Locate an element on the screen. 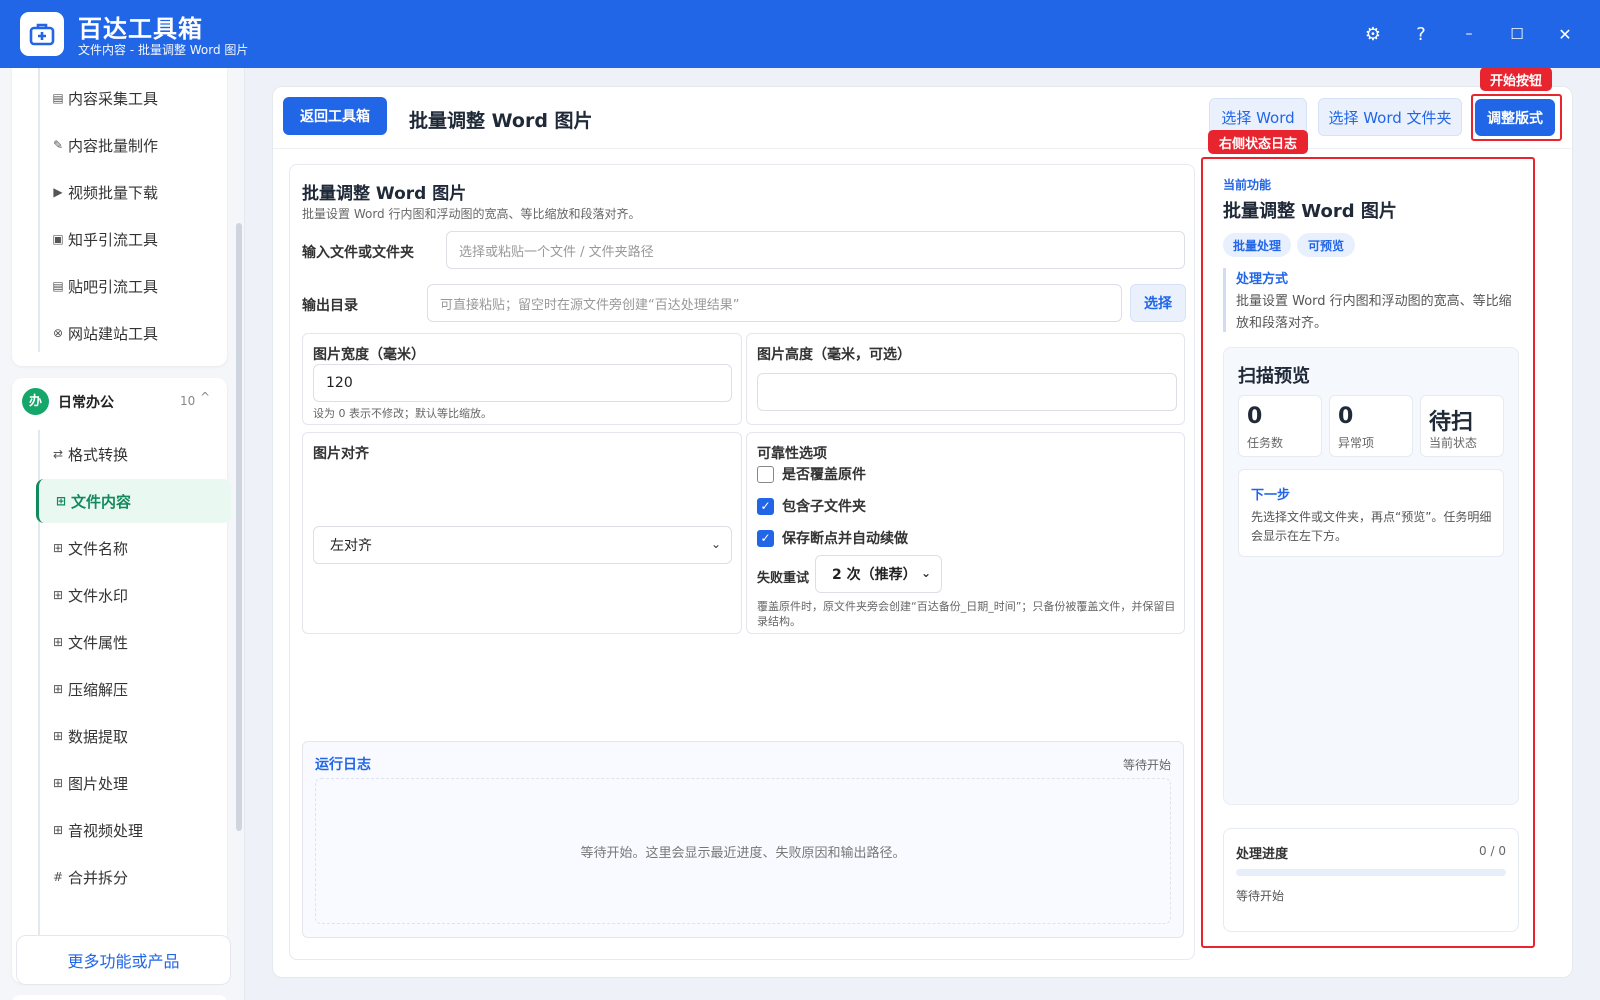 This screenshot has width=1600, height=1000. method-description: 批量设置 Word 行内图和浮动图的宽高、等比缩放和段落对齐。 is located at coordinates (1374, 312).